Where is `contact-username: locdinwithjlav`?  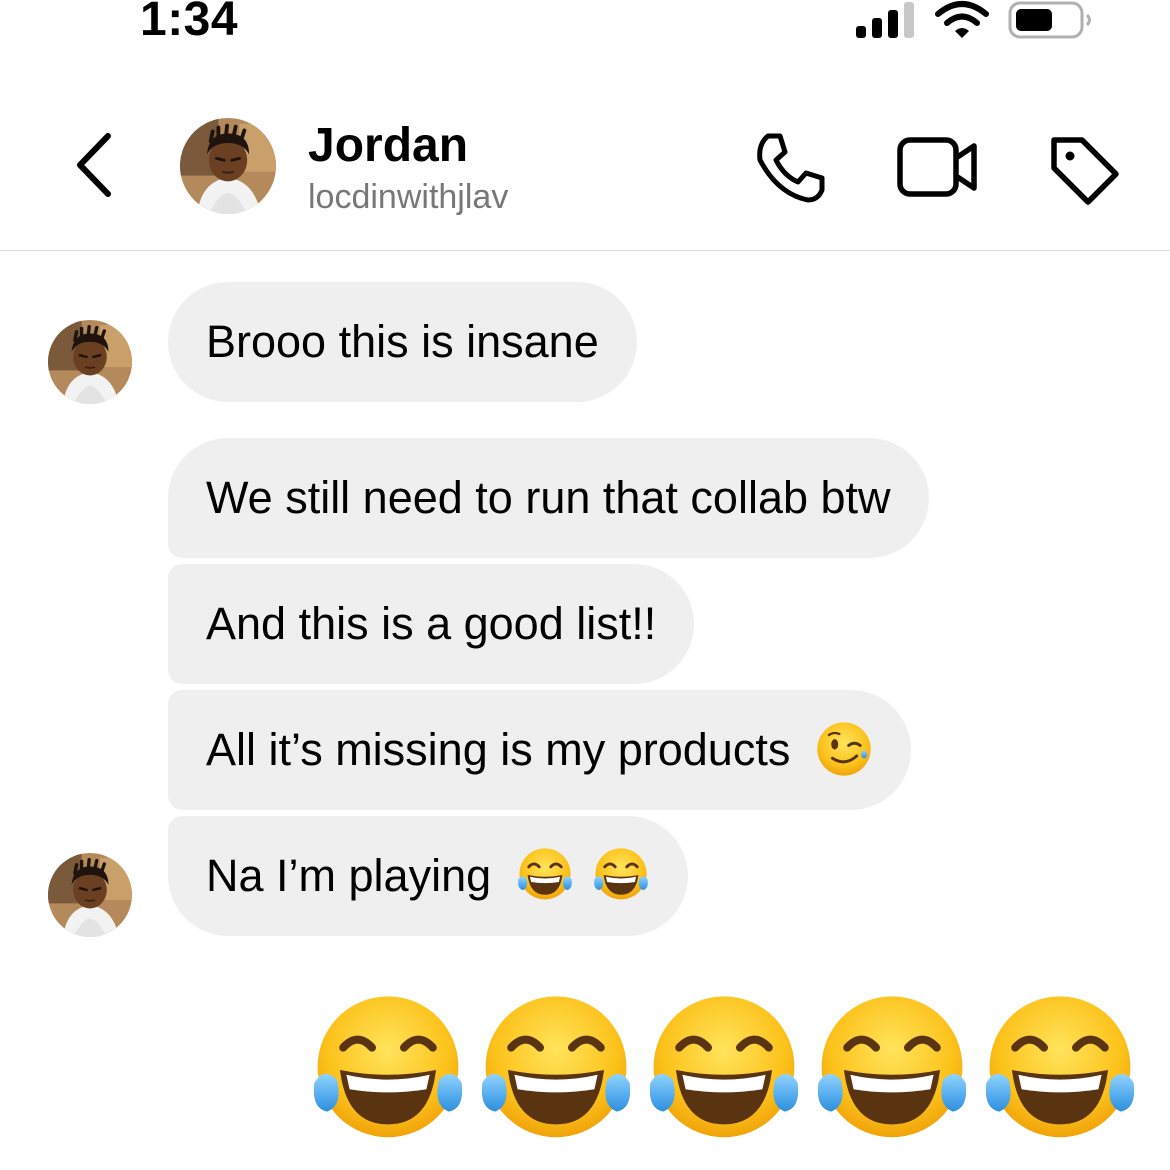
contact-username: locdinwithjlav is located at coordinates (408, 197).